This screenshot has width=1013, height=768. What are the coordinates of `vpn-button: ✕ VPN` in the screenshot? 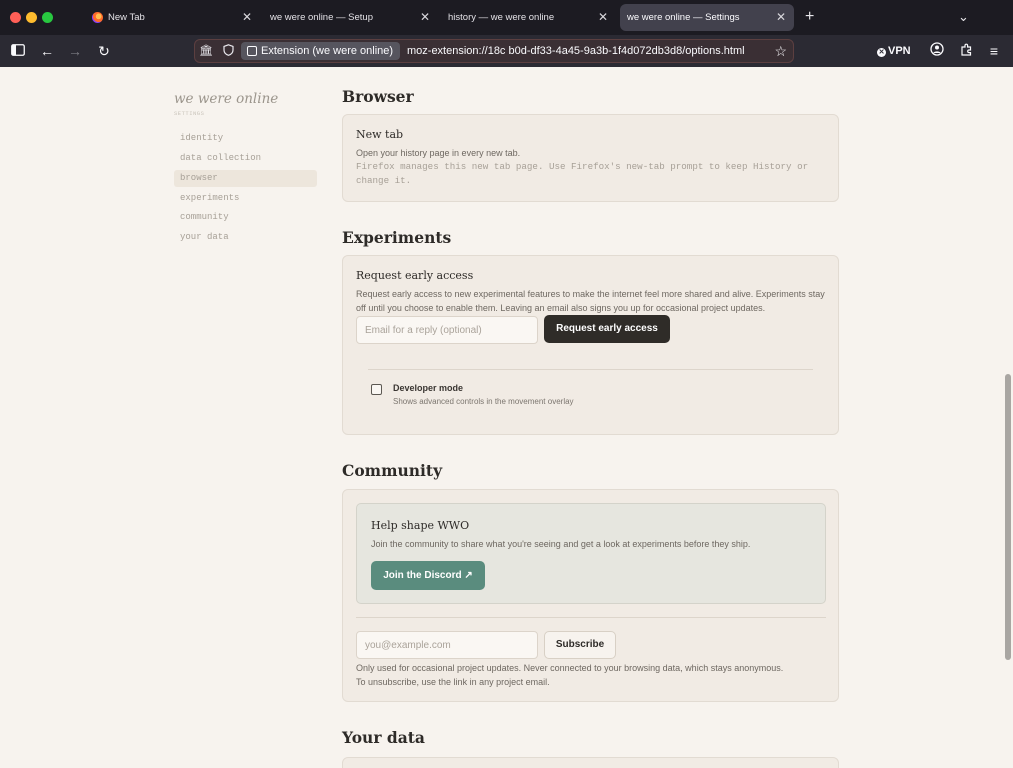 It's located at (894, 51).